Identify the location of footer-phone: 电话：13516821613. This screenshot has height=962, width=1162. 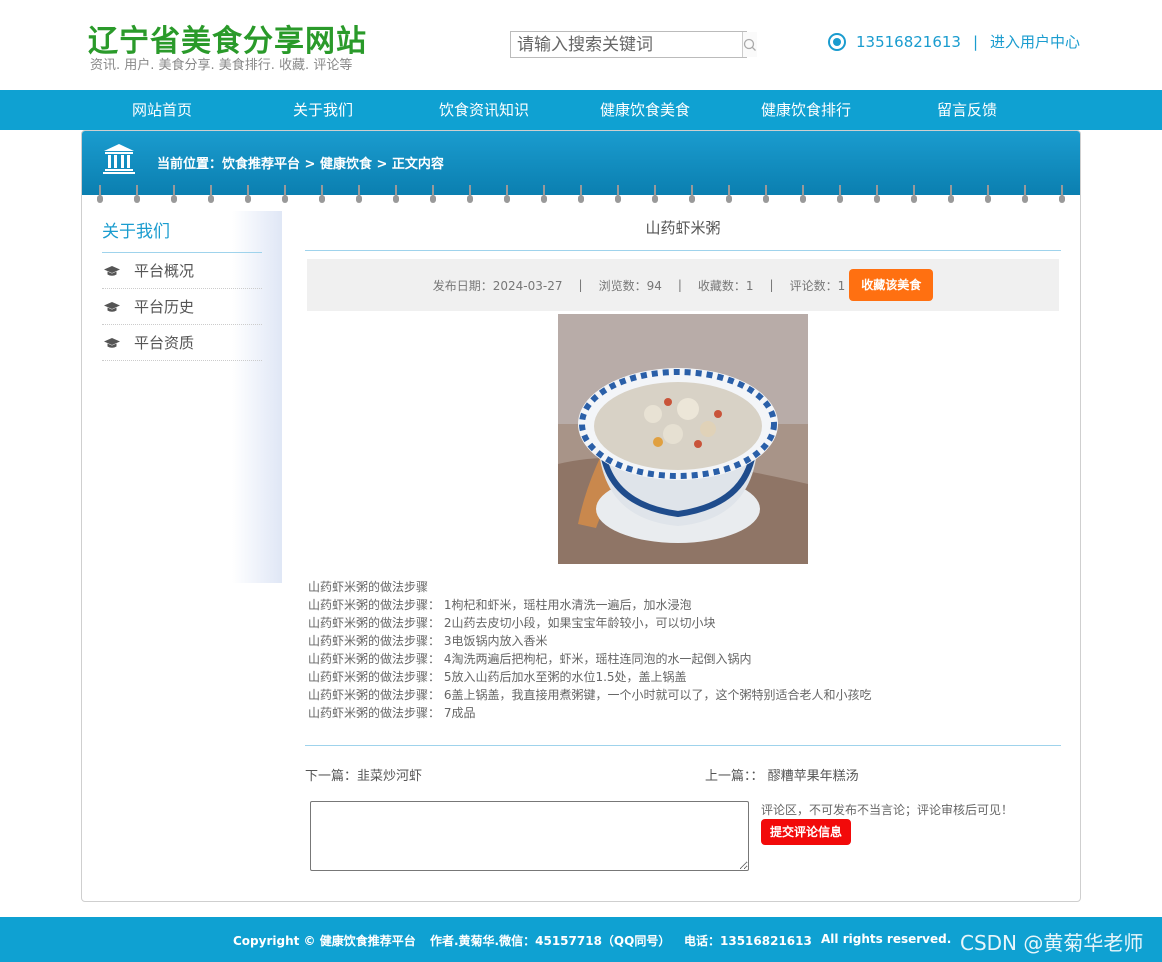
(748, 941).